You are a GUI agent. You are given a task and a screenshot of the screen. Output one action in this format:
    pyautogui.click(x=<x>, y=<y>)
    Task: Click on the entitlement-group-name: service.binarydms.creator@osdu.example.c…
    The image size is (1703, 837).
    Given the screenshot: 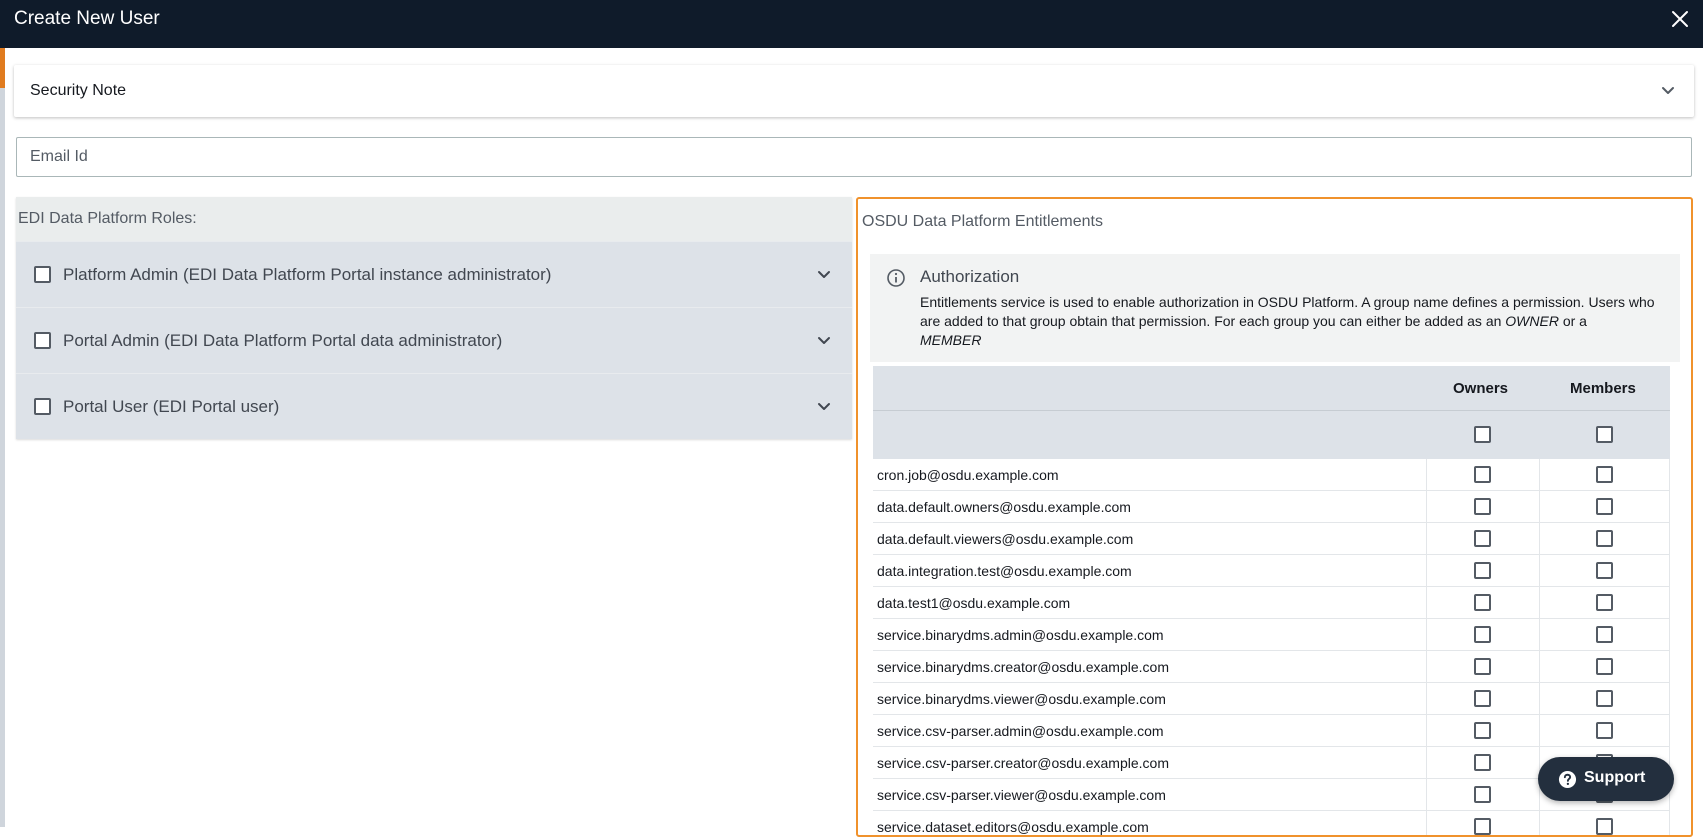 What is the action you would take?
    pyautogui.click(x=1023, y=667)
    